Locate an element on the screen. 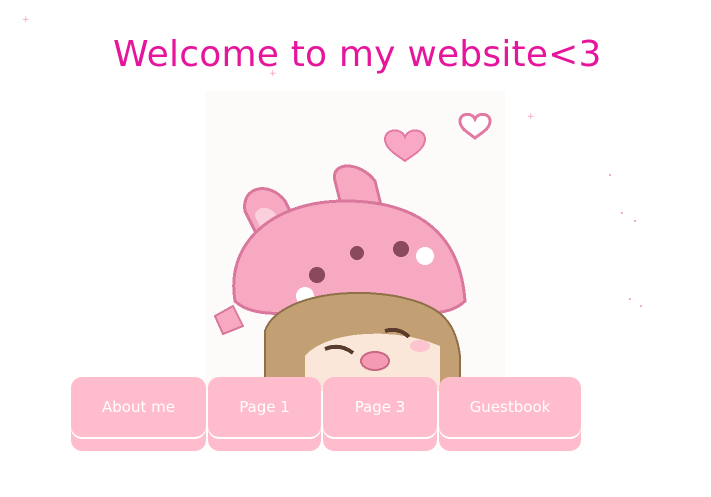  about-me-label: About me is located at coordinates (138, 407).